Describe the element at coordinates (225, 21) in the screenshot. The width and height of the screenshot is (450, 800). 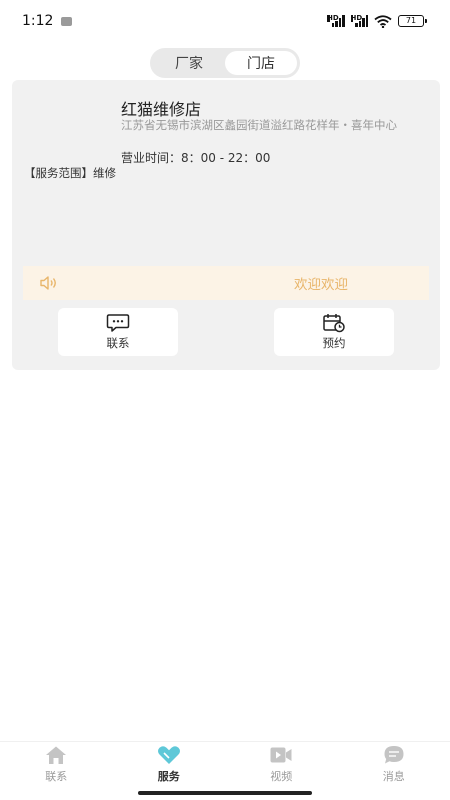
I see `status-bar: 1:12 HD HD 71` at that location.